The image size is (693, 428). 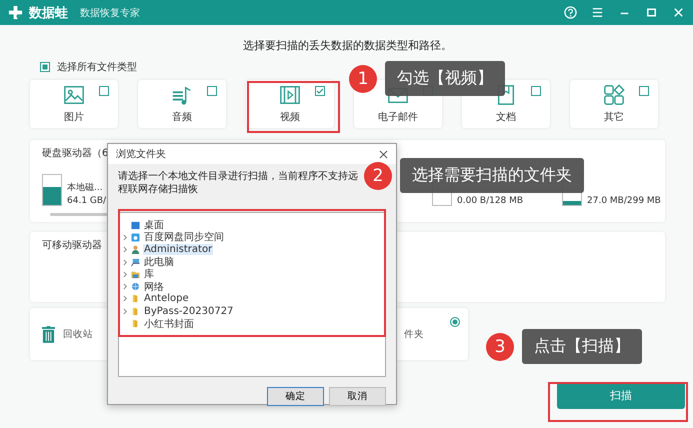 I want to click on file-type-label: 音频, so click(x=182, y=117).